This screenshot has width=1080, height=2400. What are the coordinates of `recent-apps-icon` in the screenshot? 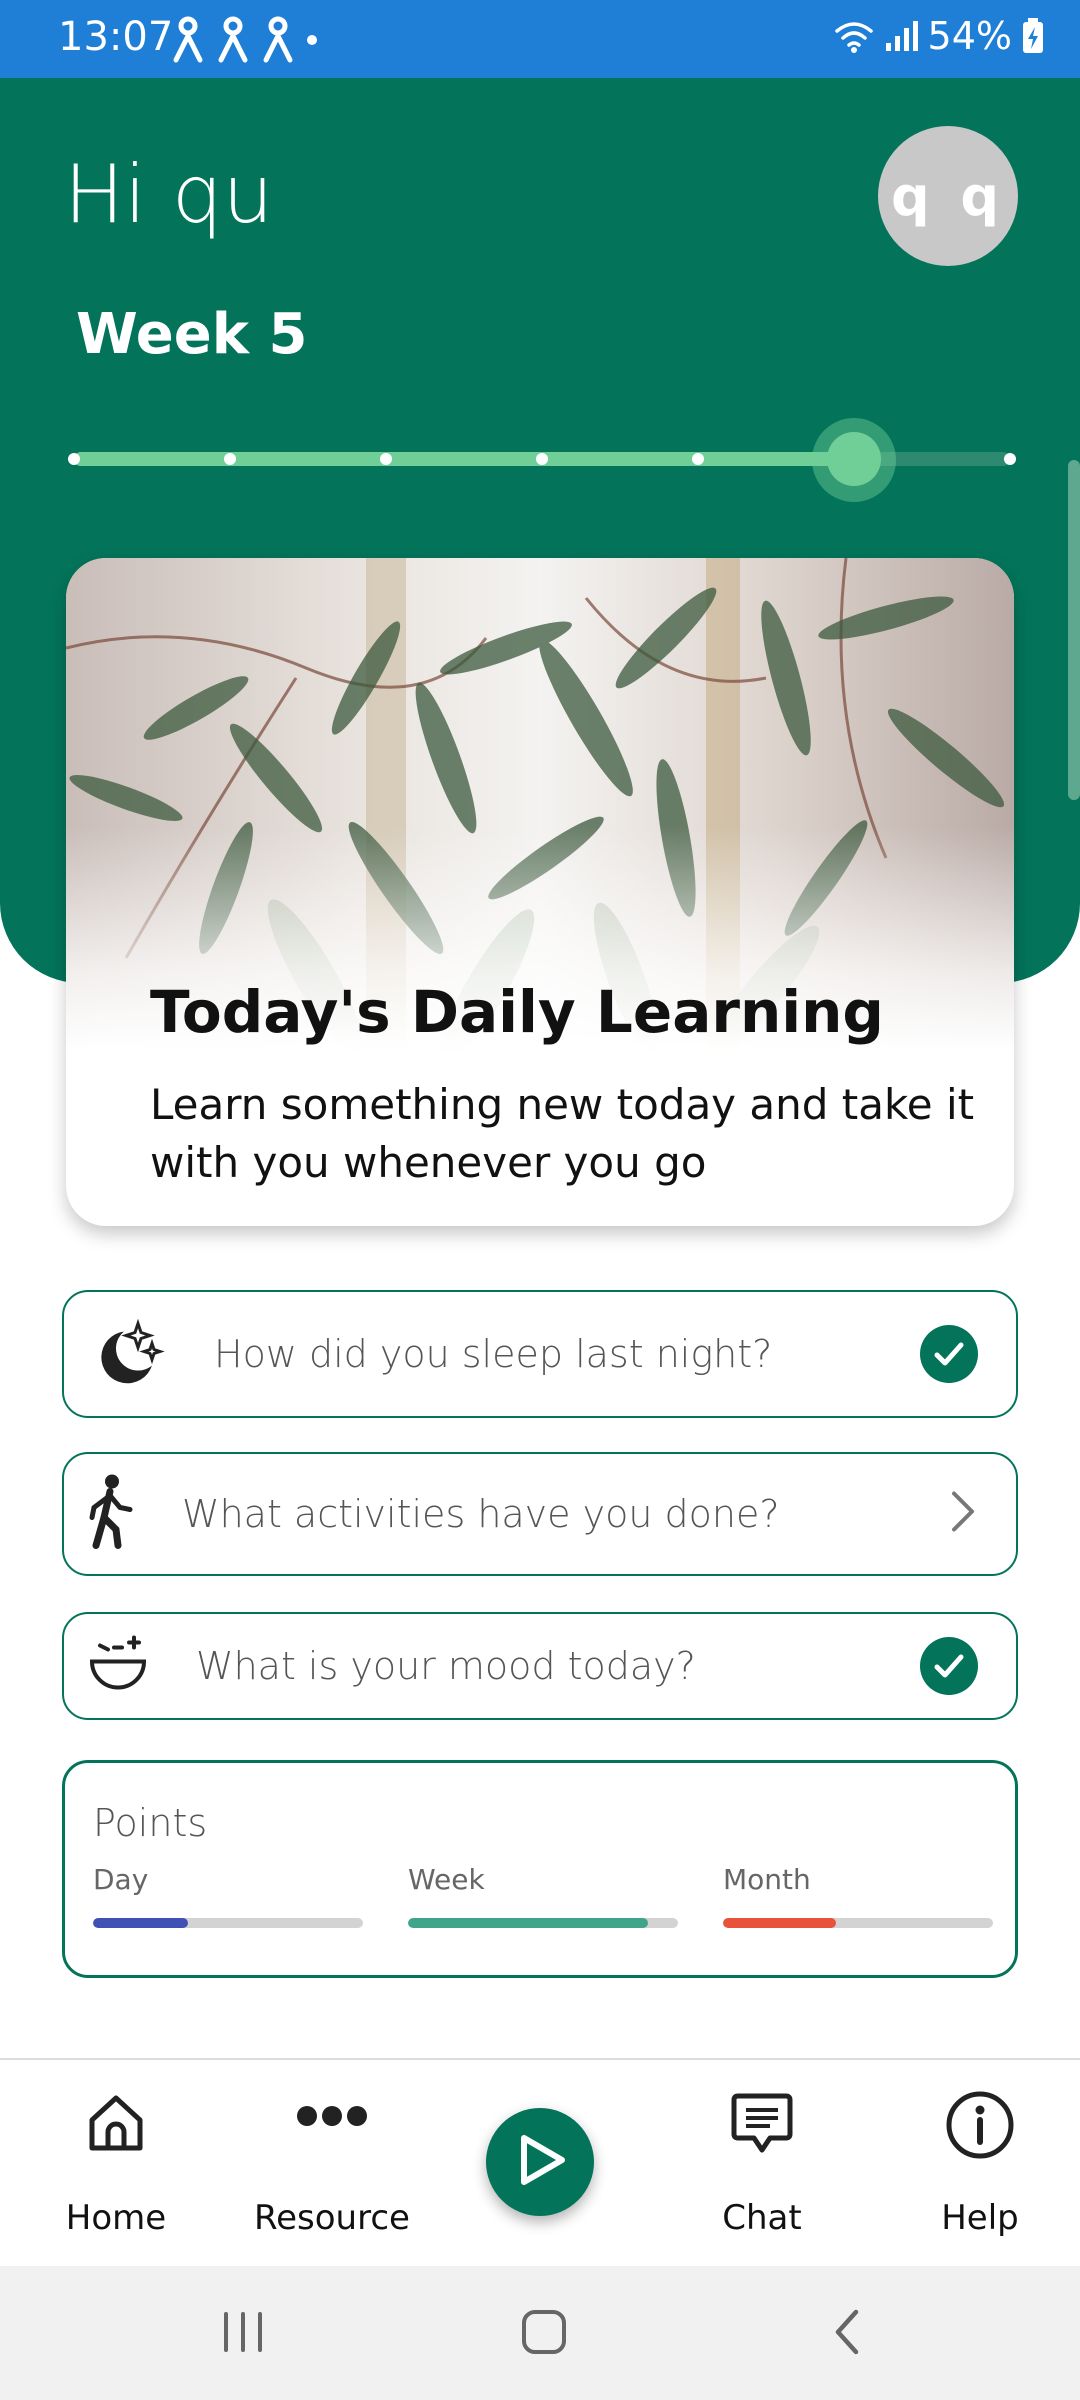 It's located at (243, 2334).